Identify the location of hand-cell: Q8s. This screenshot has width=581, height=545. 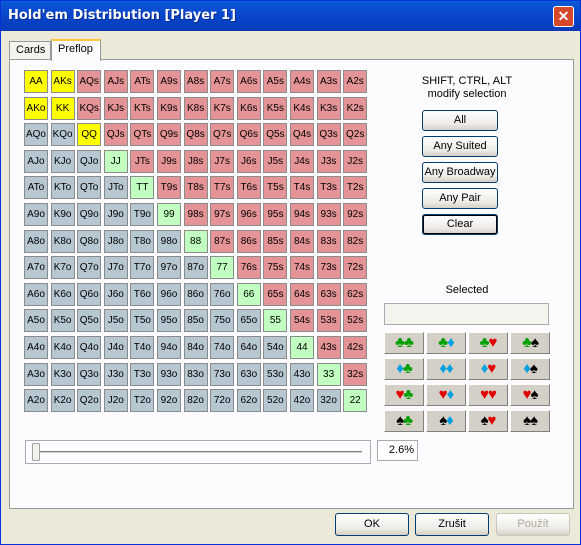
(195, 135).